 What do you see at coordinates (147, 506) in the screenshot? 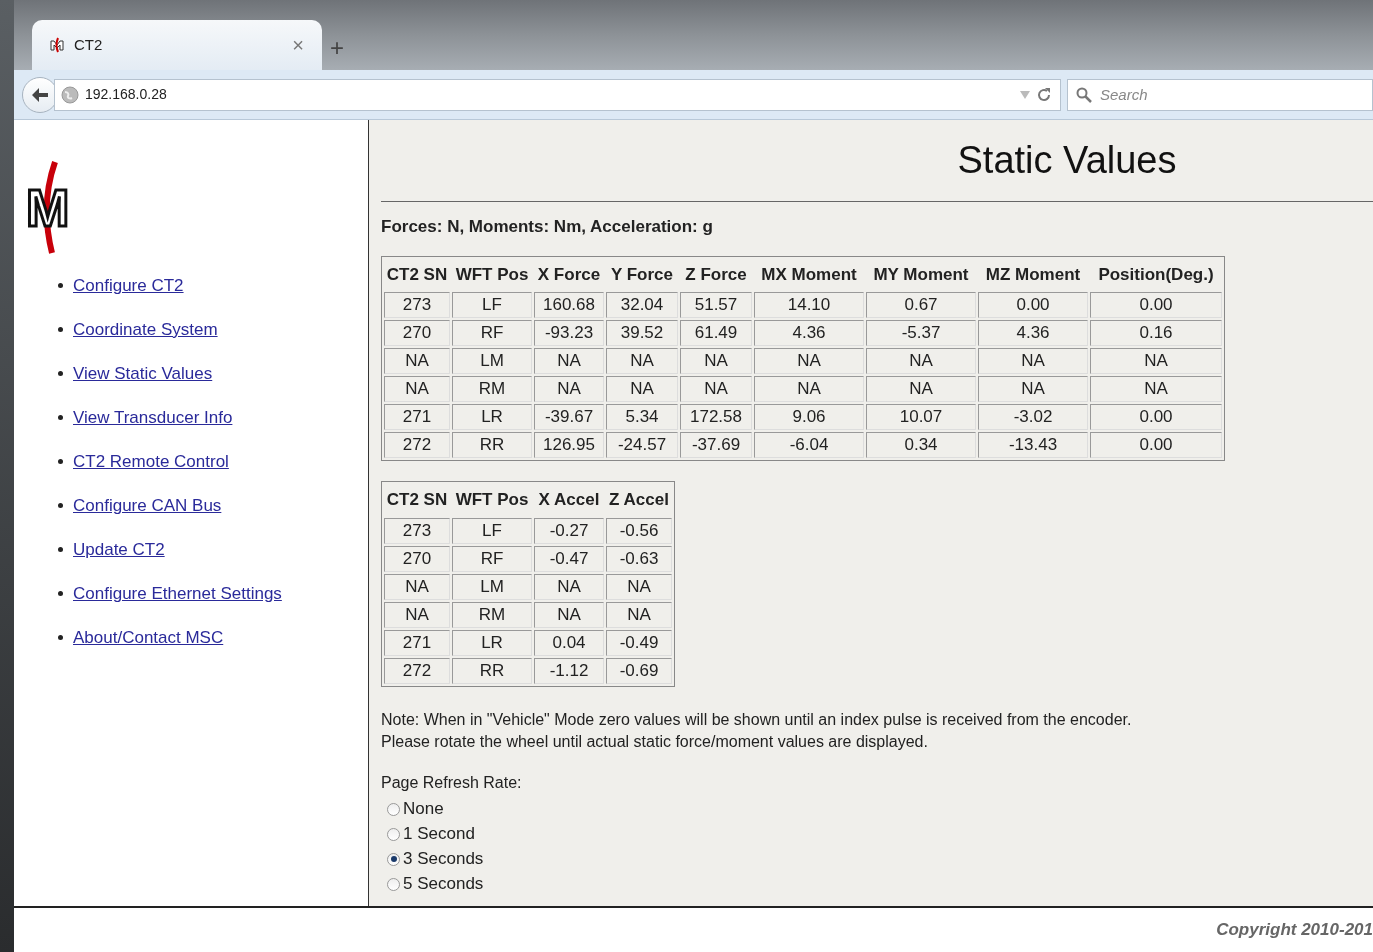
I see `nav-link: Configure CAN Bus` at bounding box center [147, 506].